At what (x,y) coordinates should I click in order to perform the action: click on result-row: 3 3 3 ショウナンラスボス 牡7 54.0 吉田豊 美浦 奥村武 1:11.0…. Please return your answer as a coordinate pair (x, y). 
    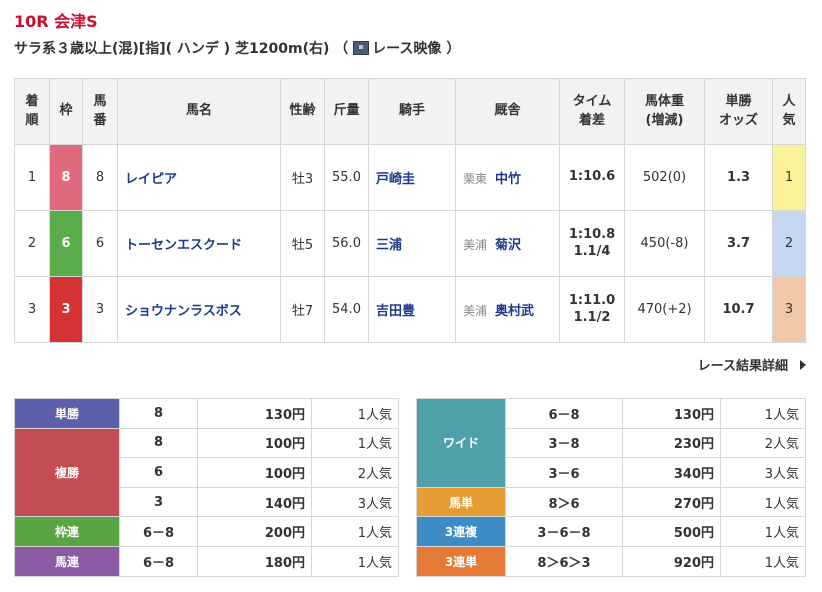
    Looking at the image, I should click on (410, 309).